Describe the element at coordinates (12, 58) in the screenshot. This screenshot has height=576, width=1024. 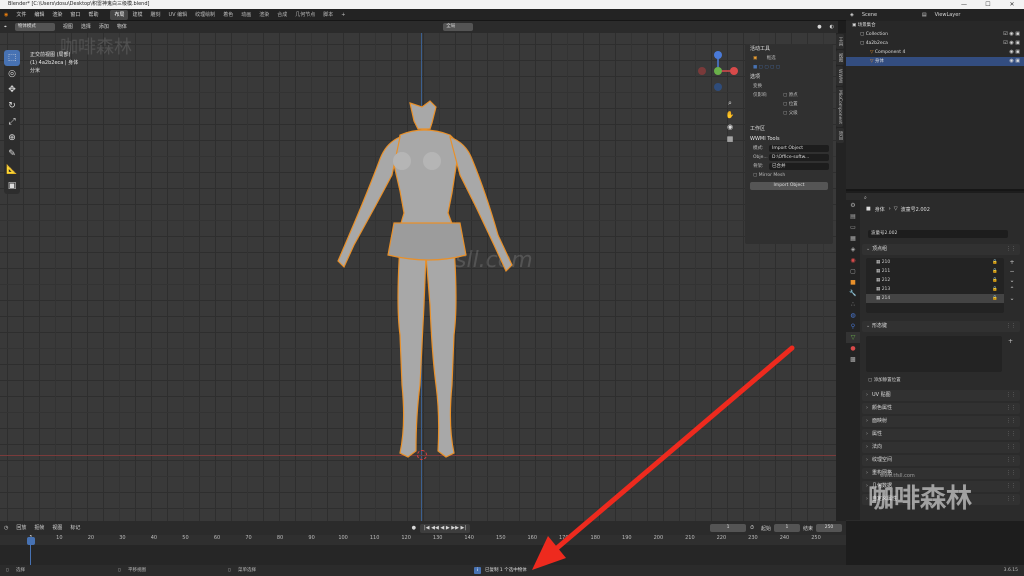
I see `select-box-icon: ⬚` at that location.